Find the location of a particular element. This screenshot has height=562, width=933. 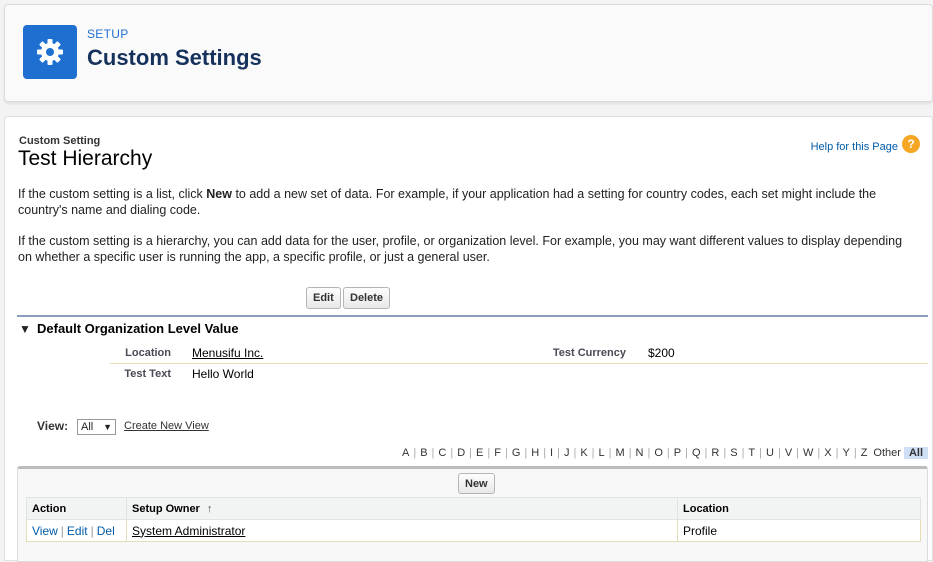

alpha-filter-a: A is located at coordinates (405, 453).